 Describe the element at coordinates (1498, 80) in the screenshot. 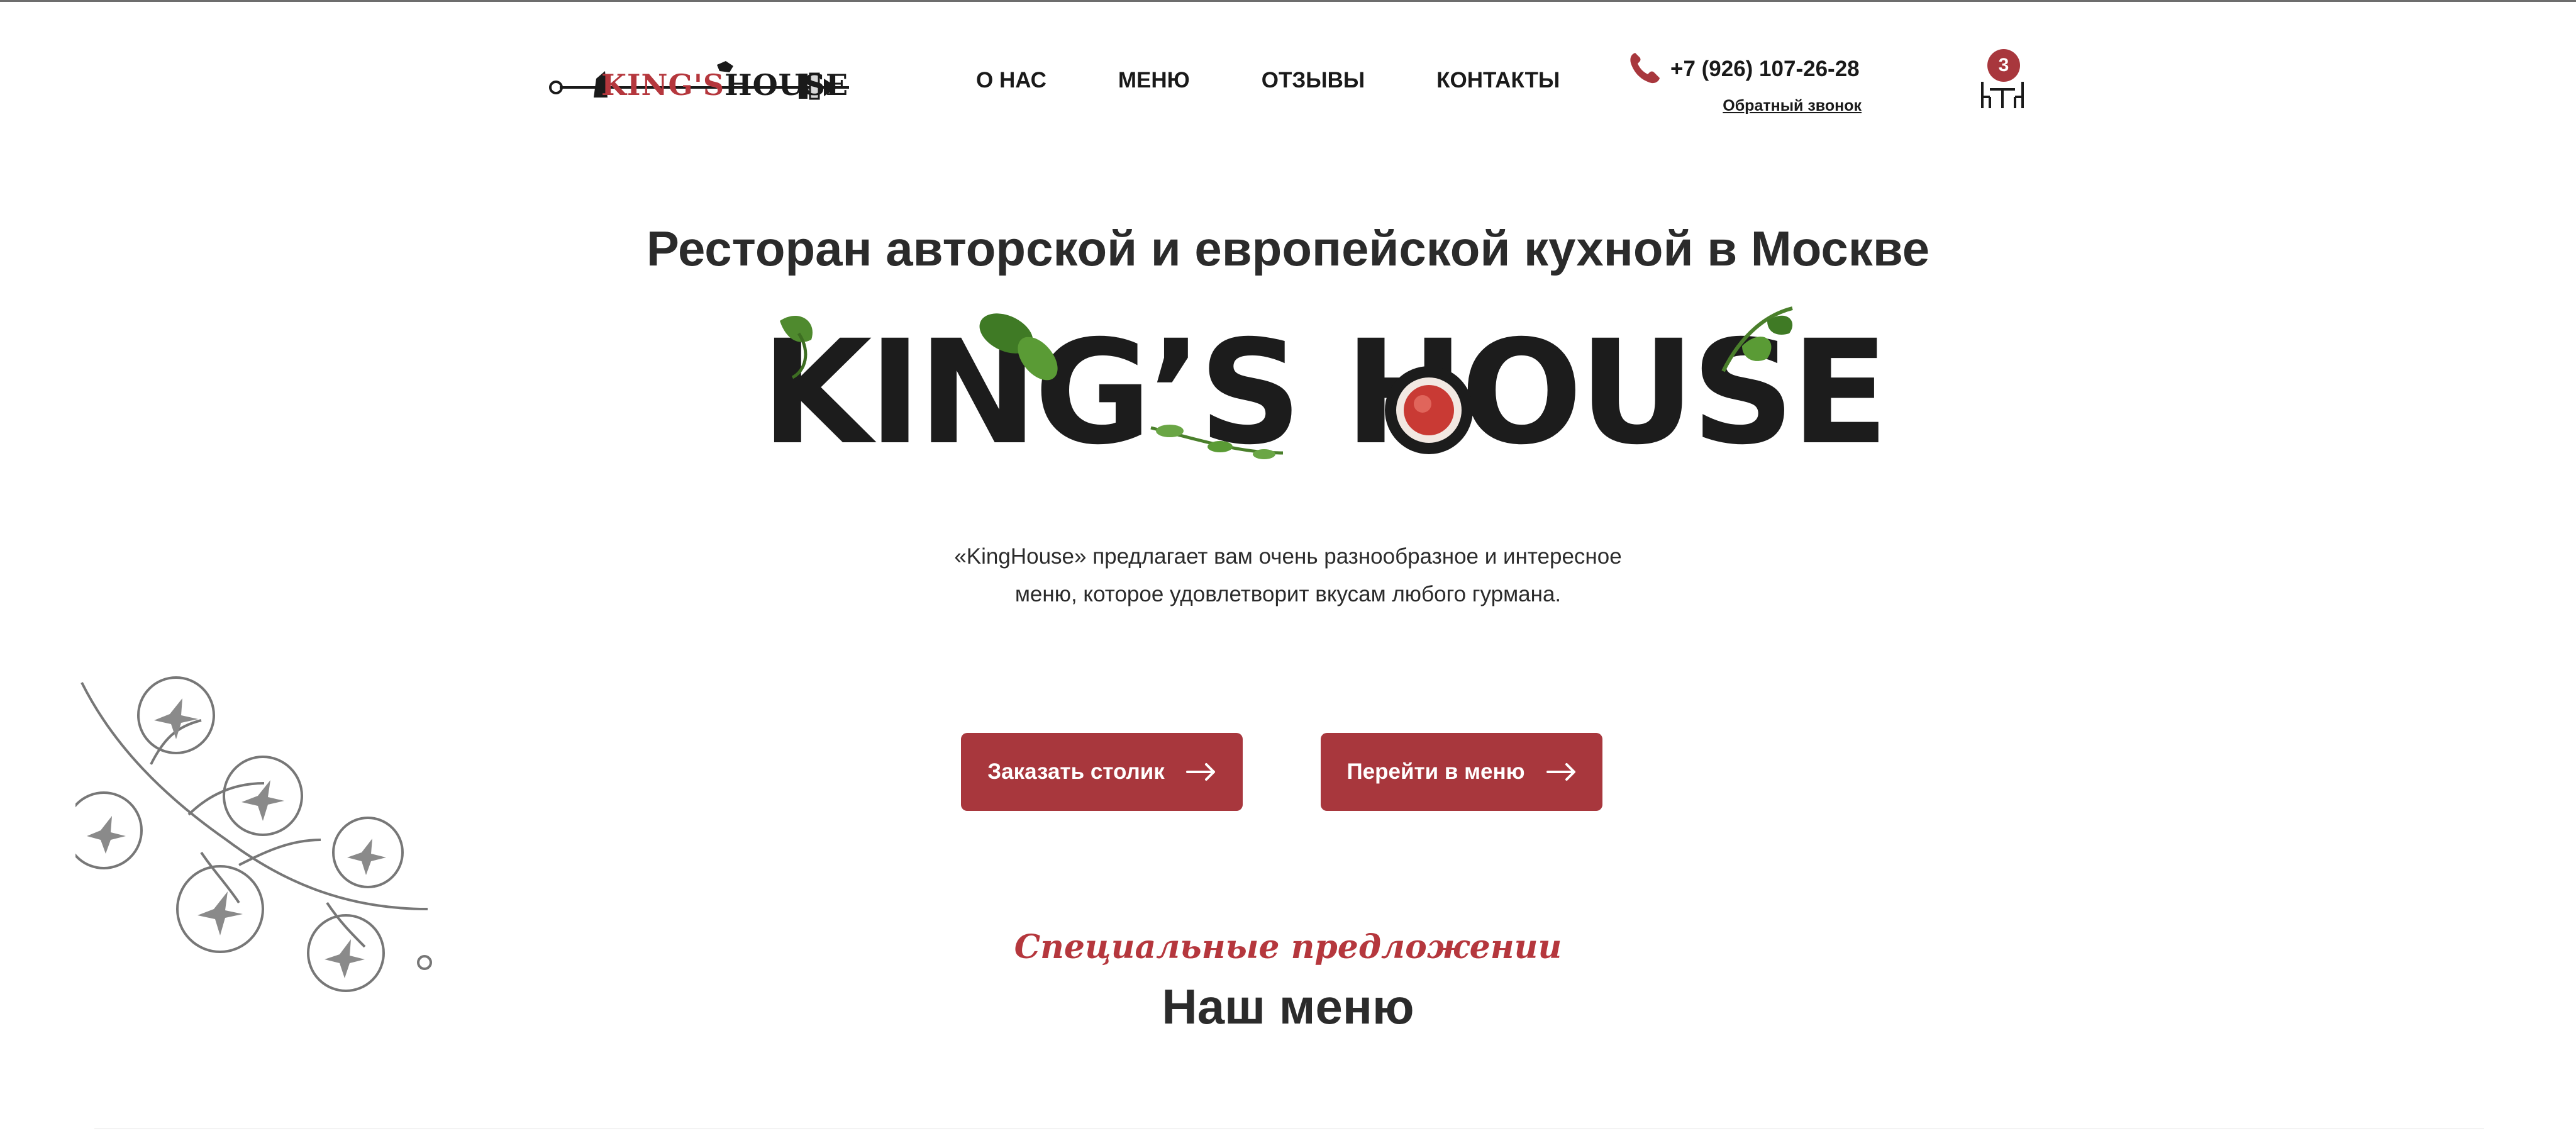

I see `nav-contacts: КОНТАКТЫ` at that location.